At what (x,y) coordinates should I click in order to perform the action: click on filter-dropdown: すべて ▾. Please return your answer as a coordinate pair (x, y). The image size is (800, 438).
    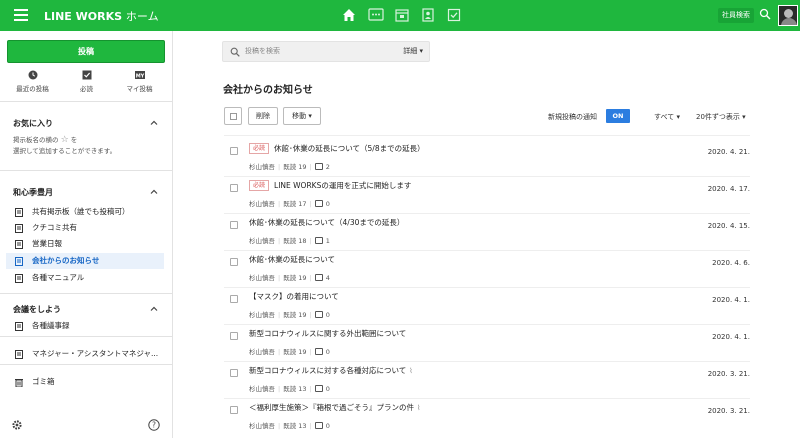
    Looking at the image, I should click on (667, 117).